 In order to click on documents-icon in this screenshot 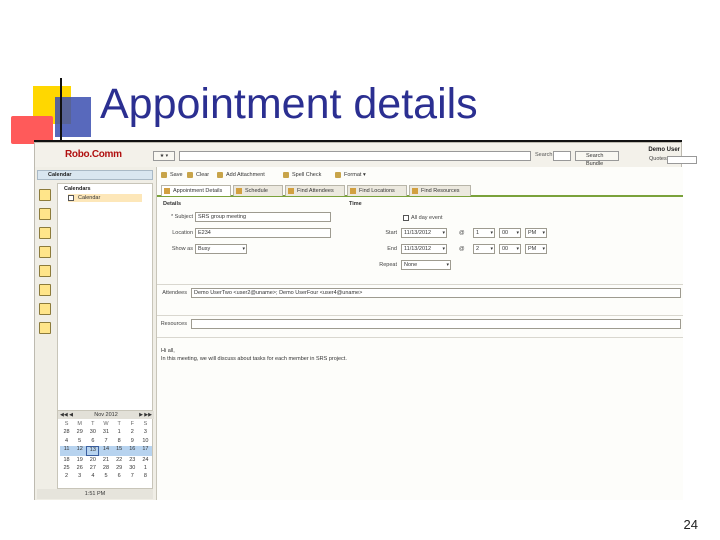, I will do `click(45, 309)`.